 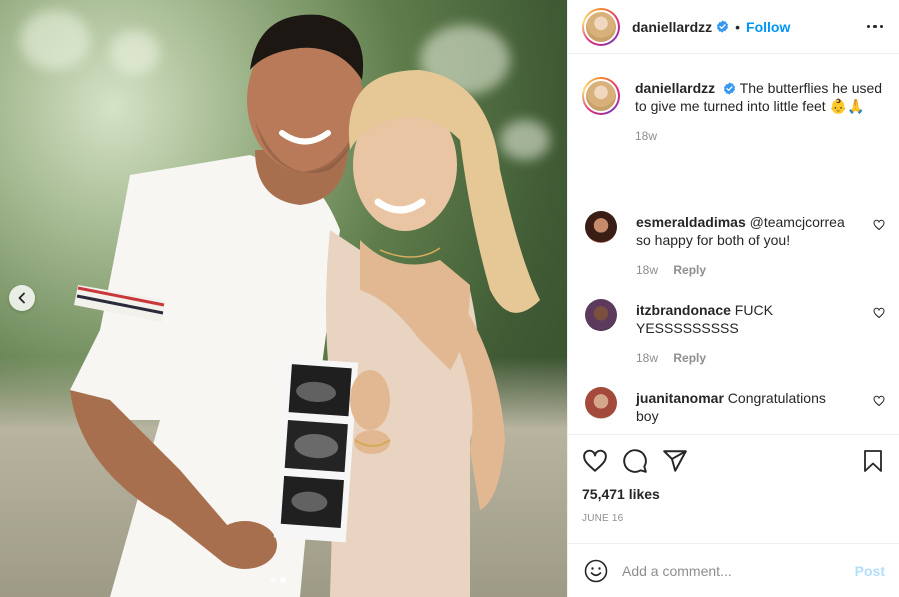 I want to click on emoji-icon, so click(x=596, y=571).